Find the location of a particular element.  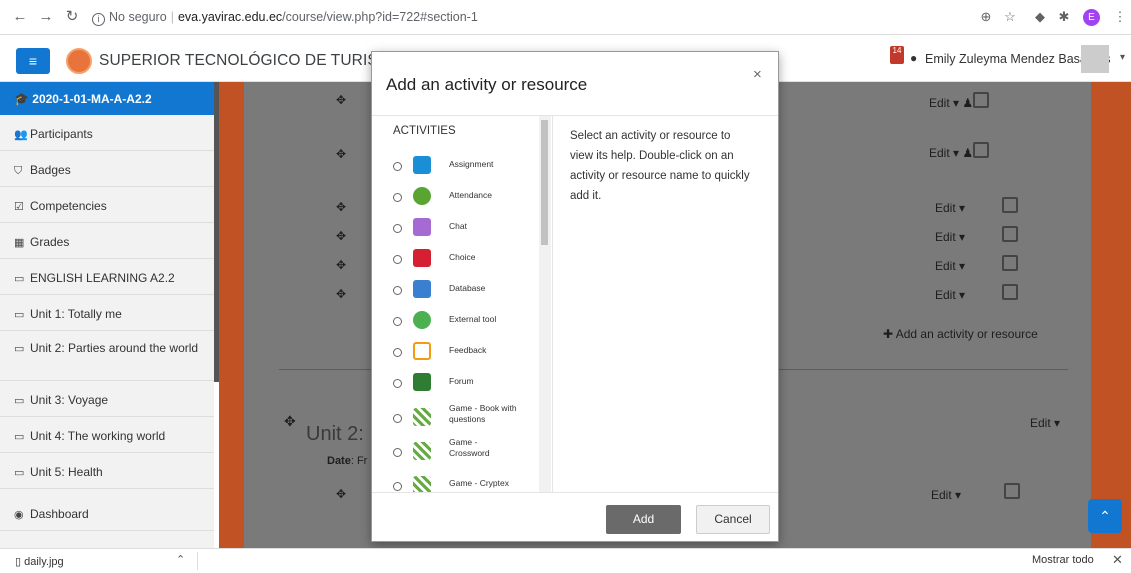

sidebar-item-unit-2: ▭ Unit 2: Parties around the world is located at coordinates (107, 356).